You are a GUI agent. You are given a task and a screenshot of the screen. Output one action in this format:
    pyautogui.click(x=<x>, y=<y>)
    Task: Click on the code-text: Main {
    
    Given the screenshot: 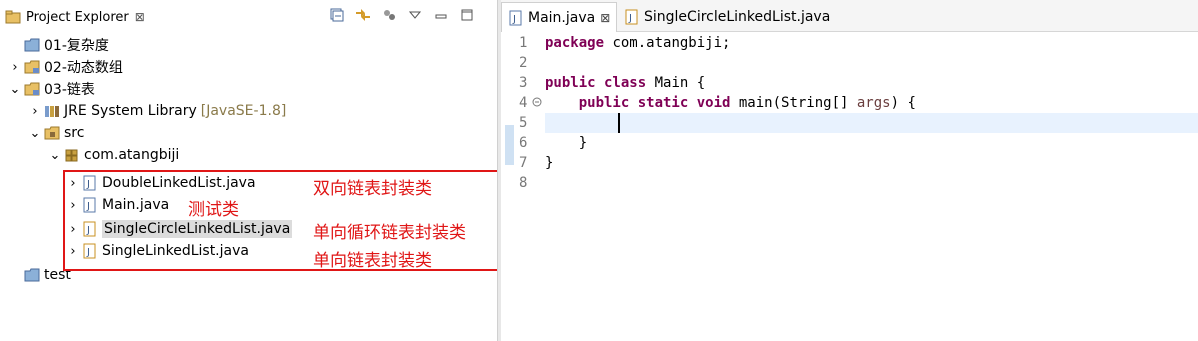 What is the action you would take?
    pyautogui.click(x=676, y=83)
    